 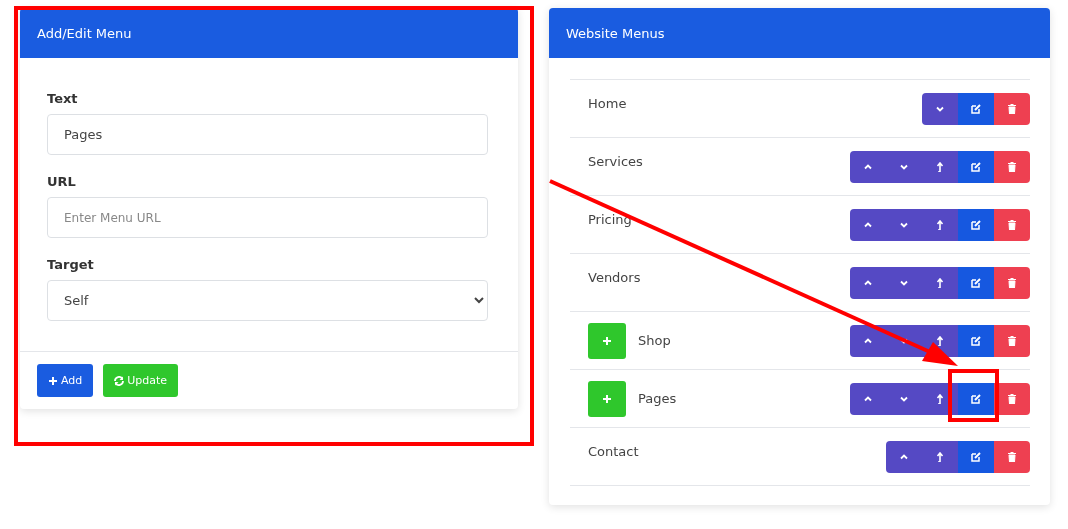 I want to click on add-button: Add, so click(x=65, y=380).